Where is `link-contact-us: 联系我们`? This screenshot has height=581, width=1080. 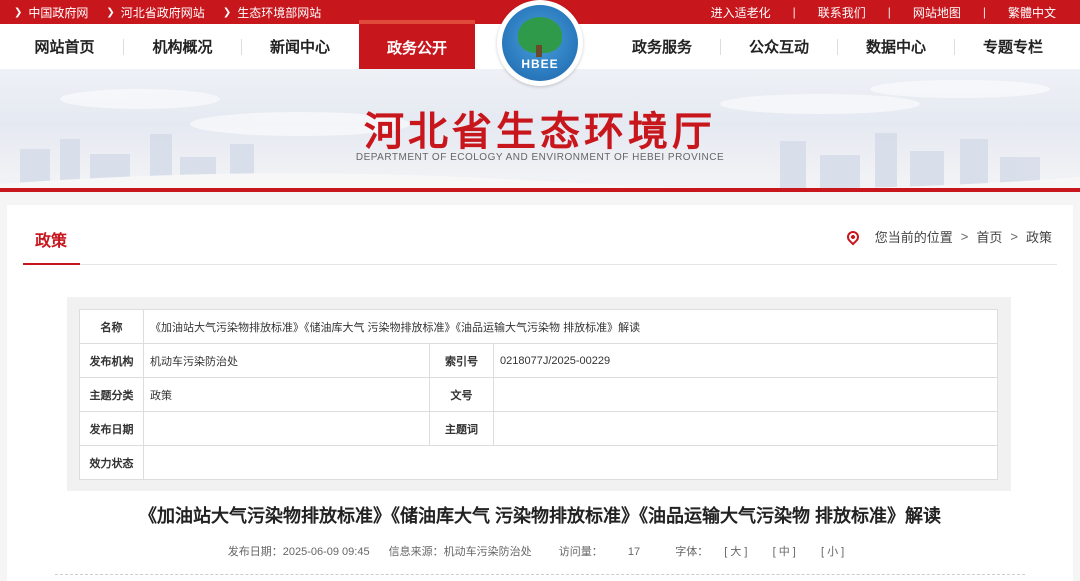
link-contact-us: 联系我们 is located at coordinates (842, 12).